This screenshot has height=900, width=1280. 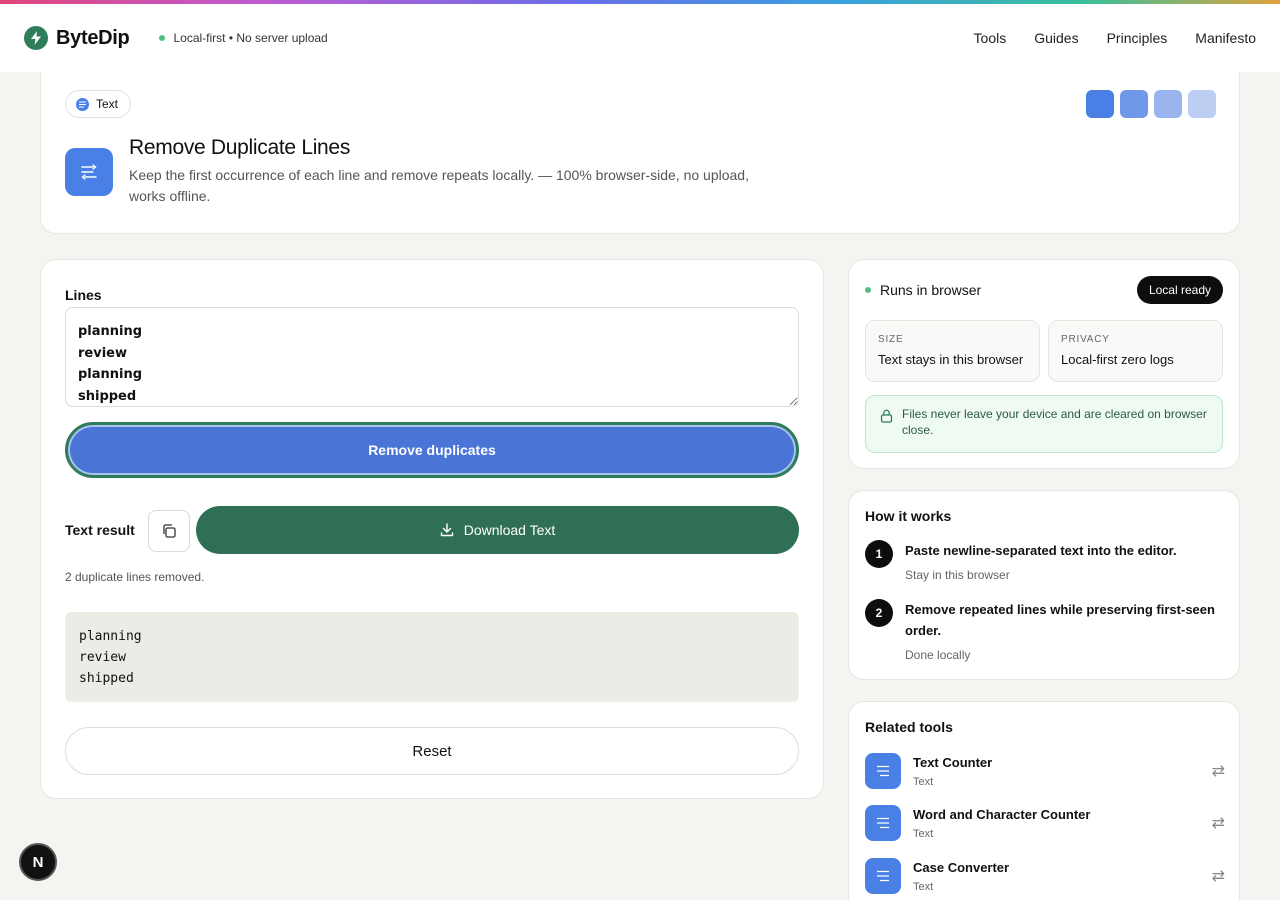 I want to click on privacy-key: PRIVACY, so click(x=1085, y=339).